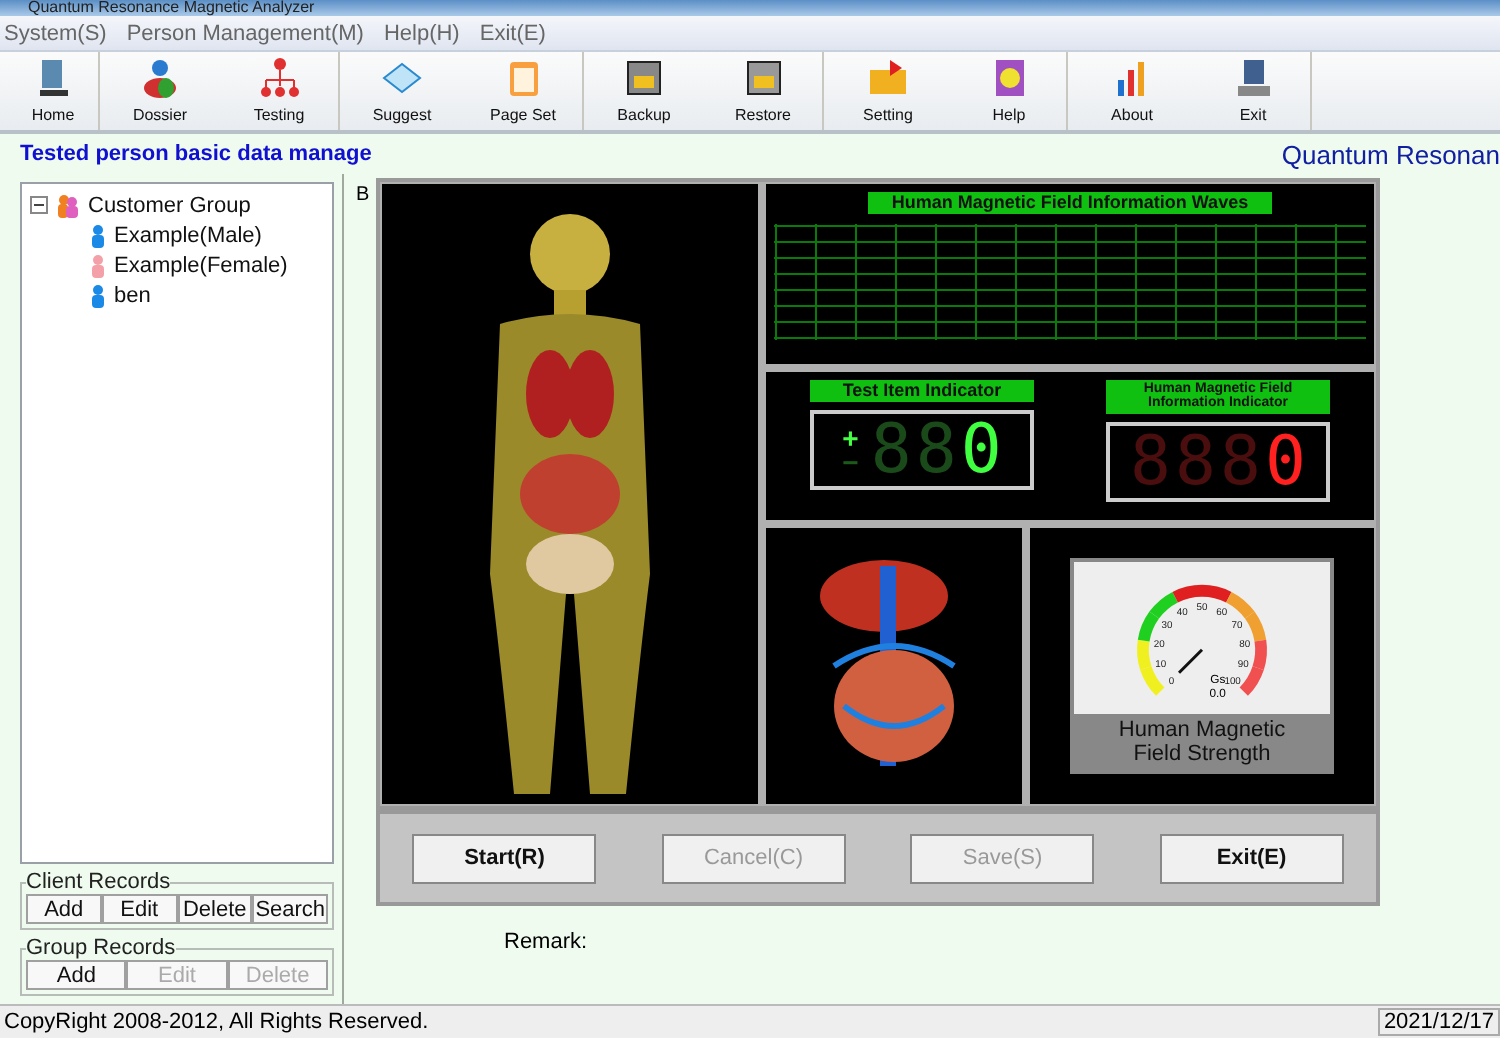 This screenshot has height=1038, width=1500. Describe the element at coordinates (421, 33) in the screenshot. I see `menu-item: Help(H)` at that location.